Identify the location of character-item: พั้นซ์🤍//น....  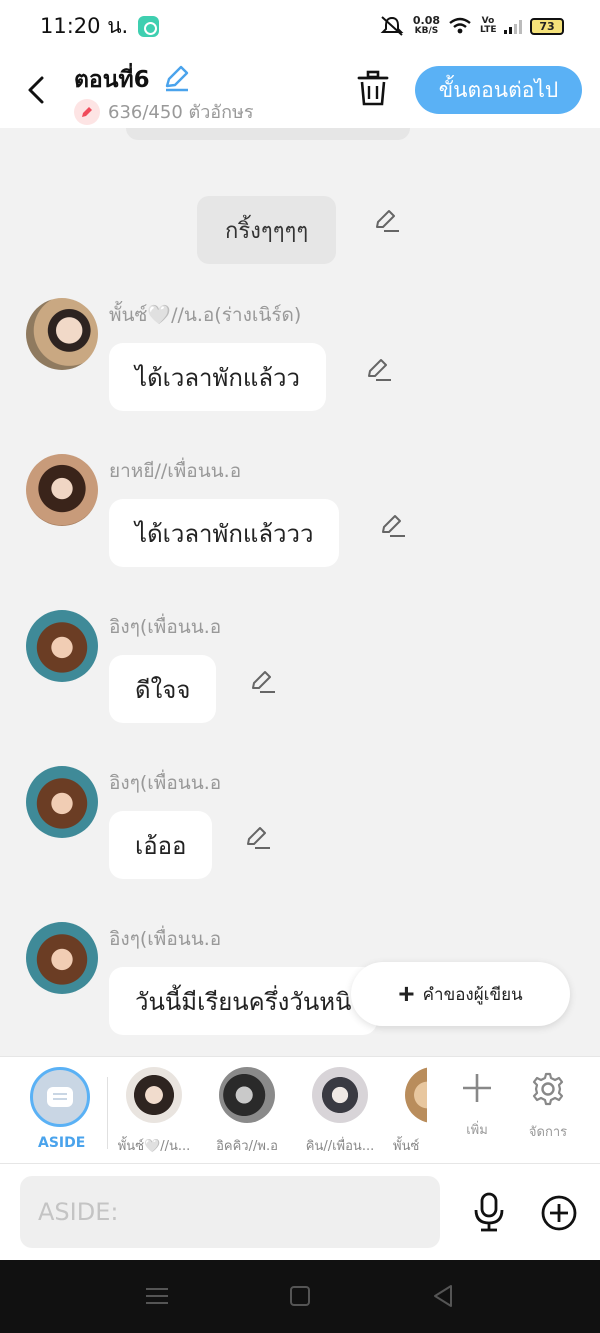
(154, 1111).